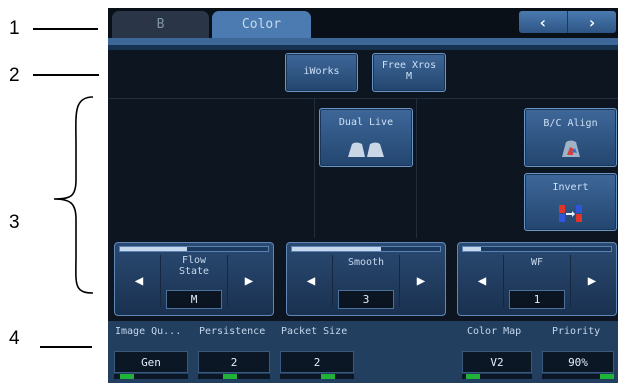  What do you see at coordinates (14, 222) in the screenshot?
I see `callout-3: 3` at bounding box center [14, 222].